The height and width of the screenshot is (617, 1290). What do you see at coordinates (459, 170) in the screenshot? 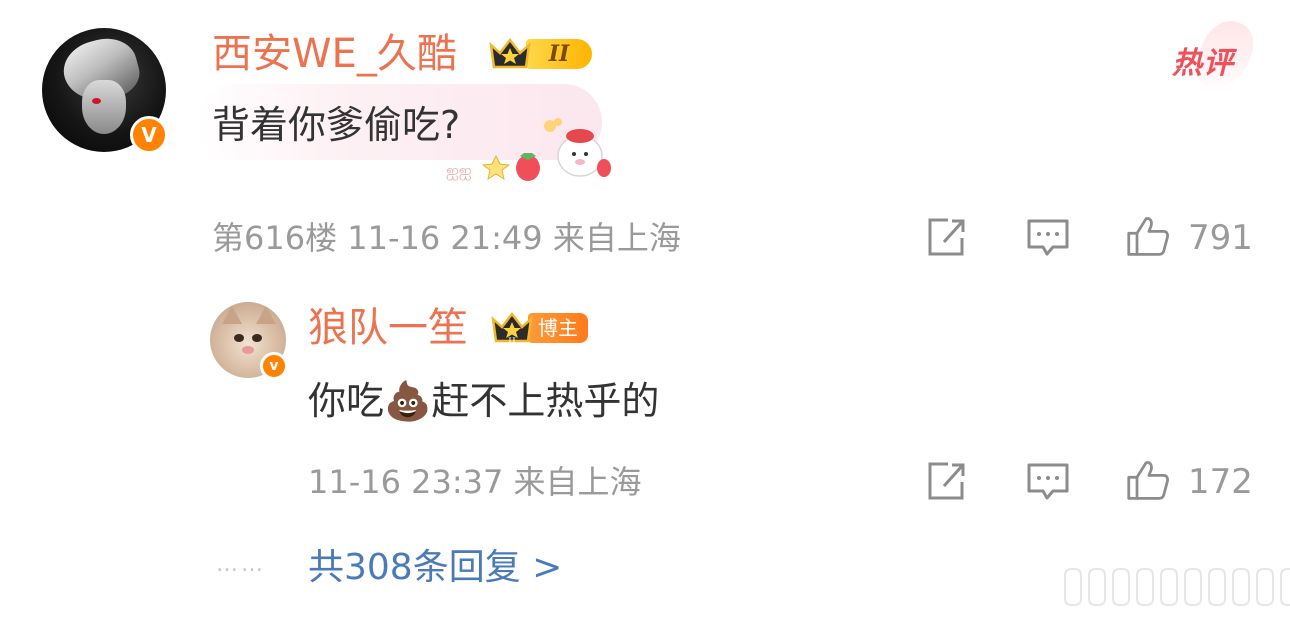
I see `svg-text: ஐஐ` at bounding box center [459, 170].